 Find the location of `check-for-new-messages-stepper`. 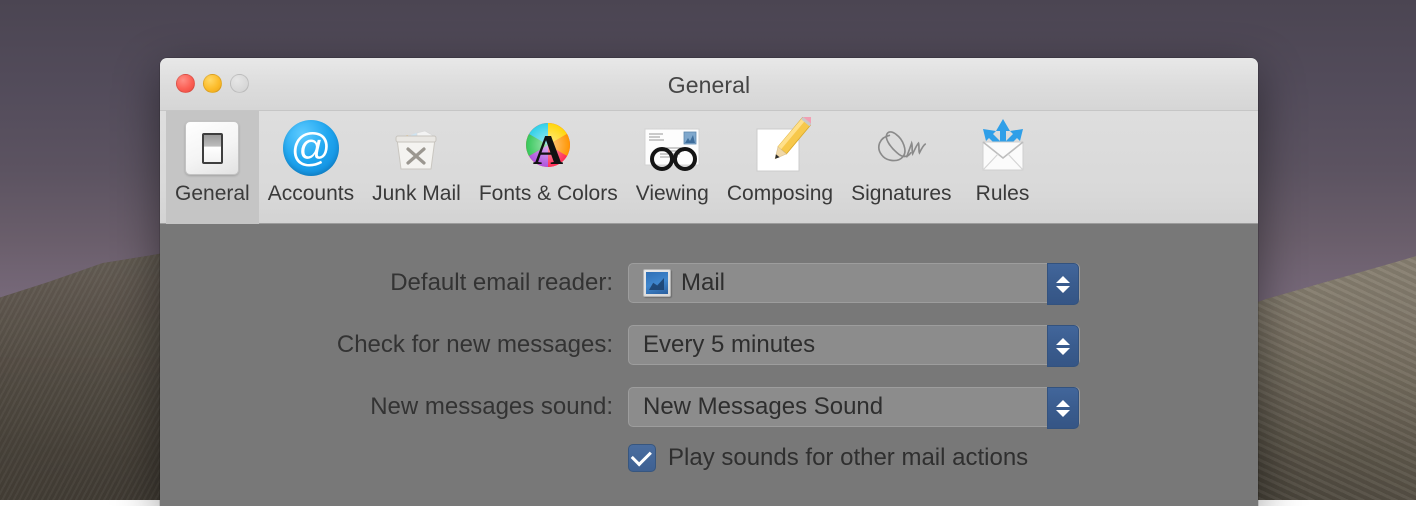

check-for-new-messages-stepper is located at coordinates (1063, 346).